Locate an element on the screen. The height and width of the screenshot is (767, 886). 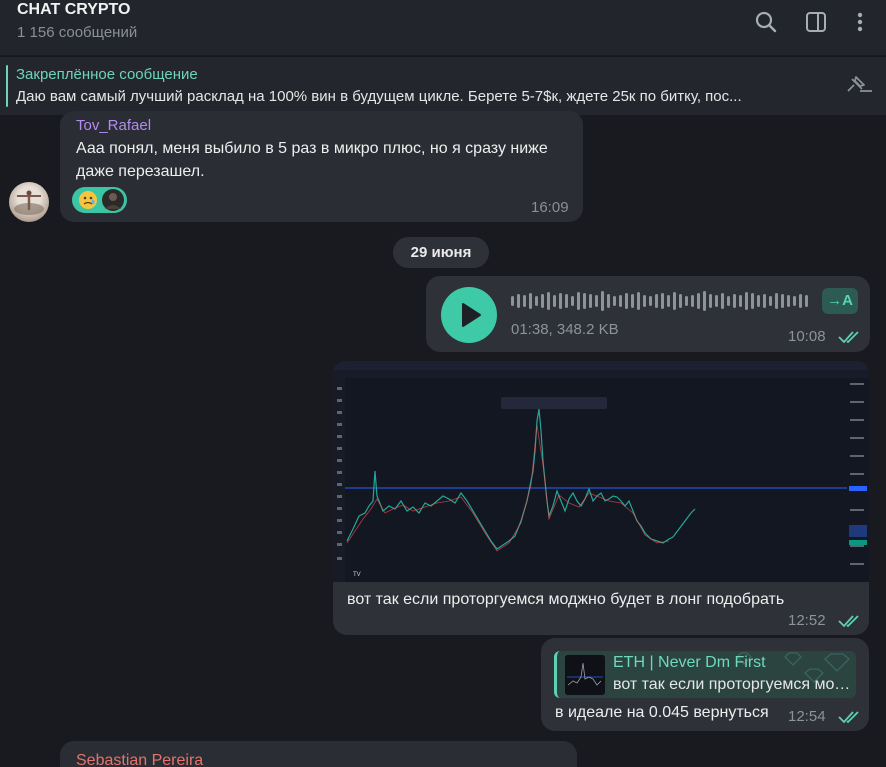
message-time: 12:54 is located at coordinates (807, 716).